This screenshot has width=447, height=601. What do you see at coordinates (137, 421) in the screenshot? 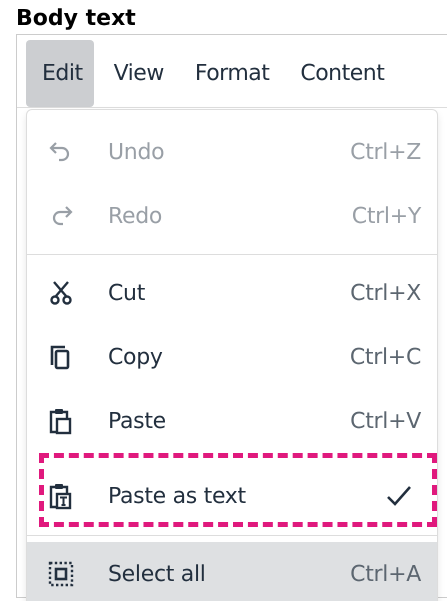
I see `item-label: Paste` at bounding box center [137, 421].